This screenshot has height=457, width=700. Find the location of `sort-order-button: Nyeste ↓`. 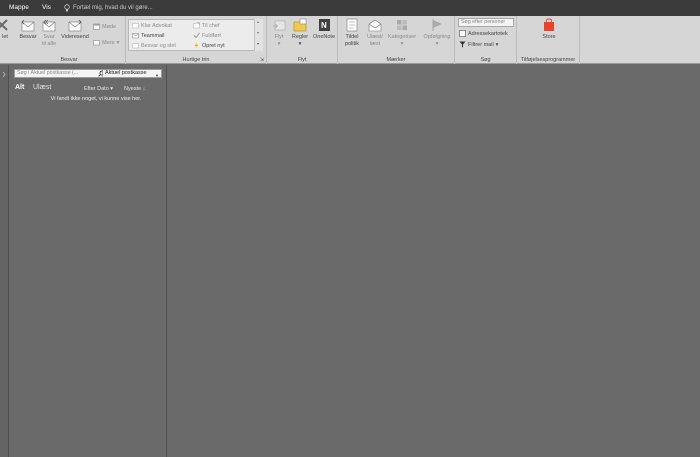

sort-order-button: Nyeste ↓ is located at coordinates (134, 89).